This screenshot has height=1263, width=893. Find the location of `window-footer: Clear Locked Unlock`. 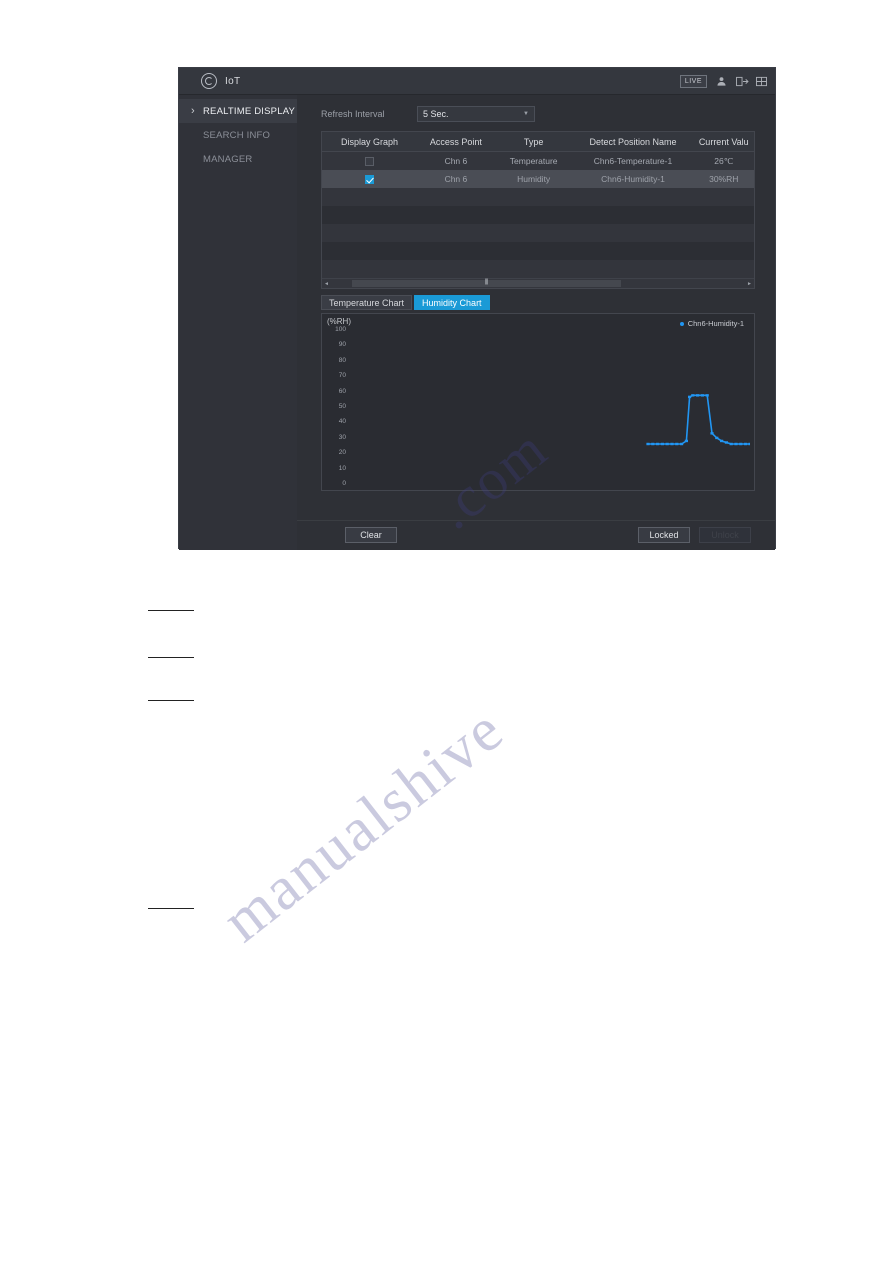

window-footer: Clear Locked Unlock is located at coordinates (536, 534).